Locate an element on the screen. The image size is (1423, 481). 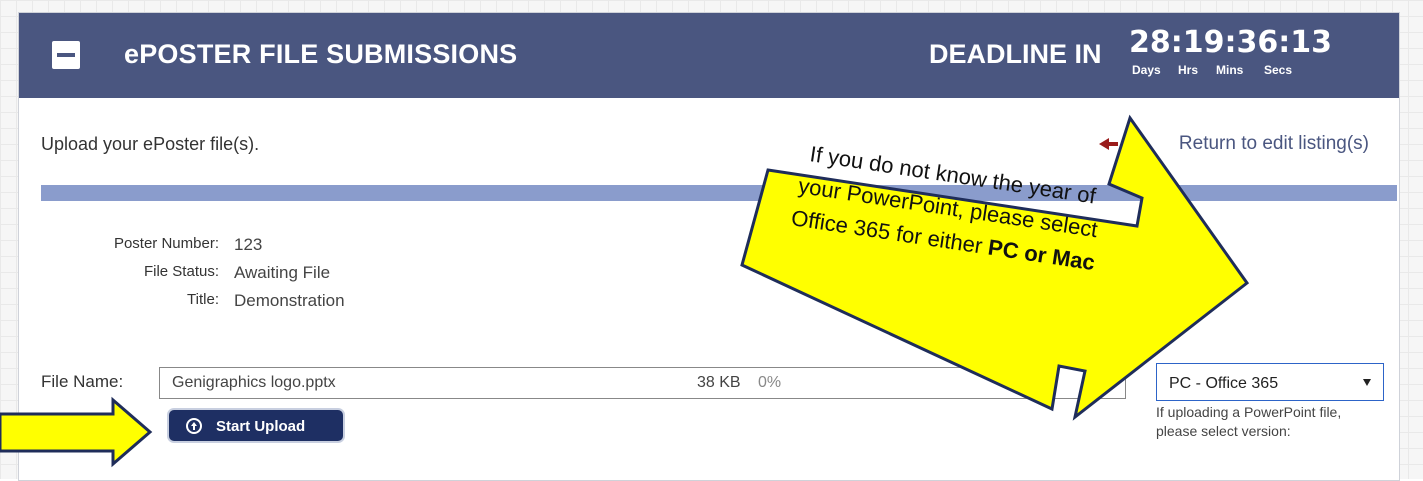
upload-progress-percent: 0% is located at coordinates (770, 382).